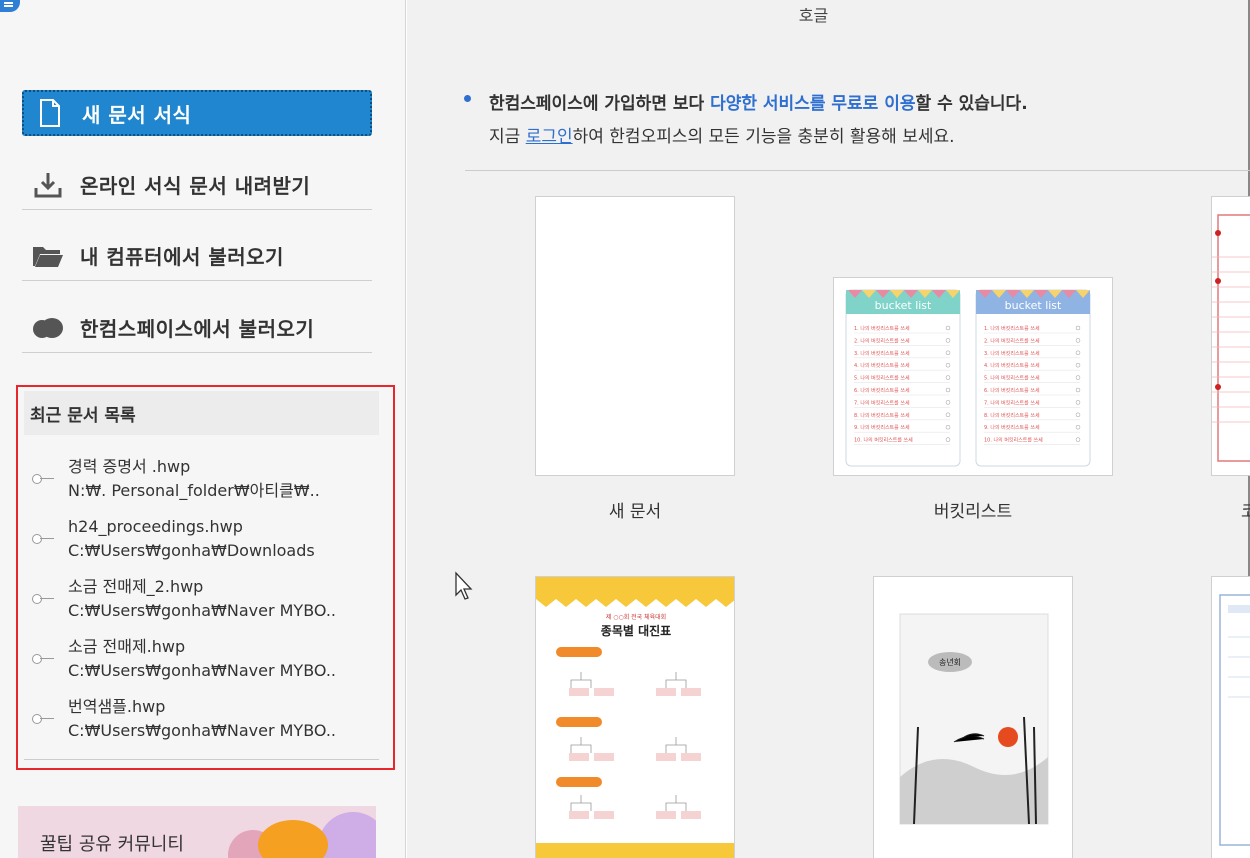 This screenshot has width=1250, height=858. Describe the element at coordinates (1245, 512) in the screenshot. I see `template-label: 코` at that location.